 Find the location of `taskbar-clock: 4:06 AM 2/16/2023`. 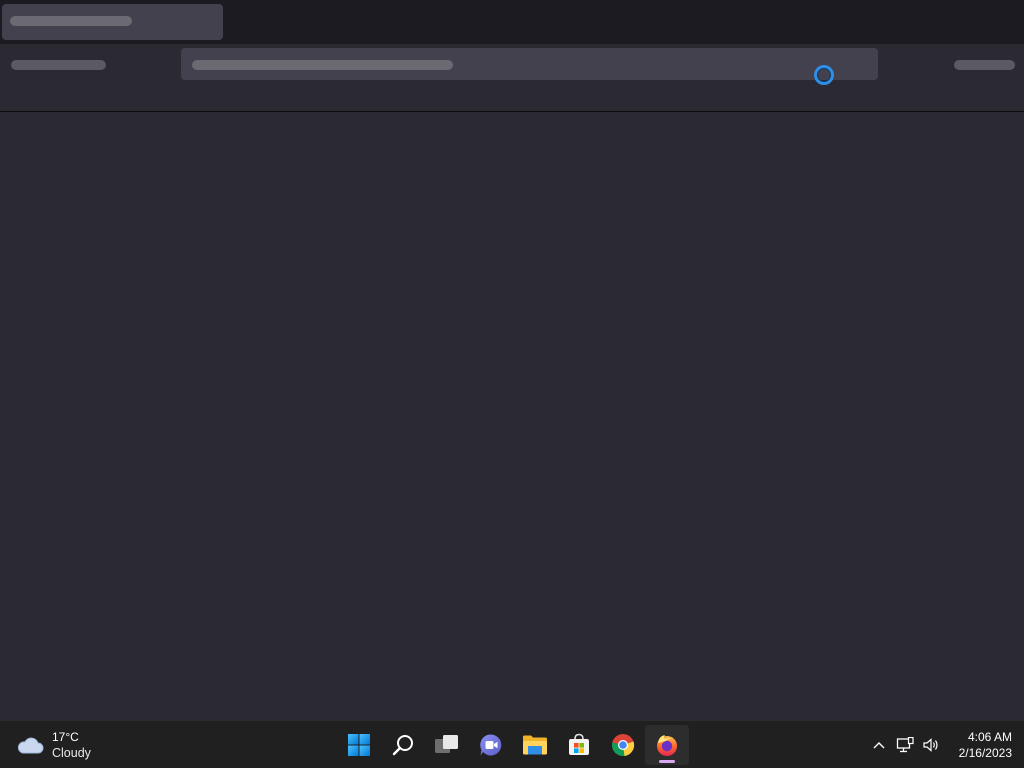

taskbar-clock: 4:06 AM 2/16/2023 is located at coordinates (985, 745).